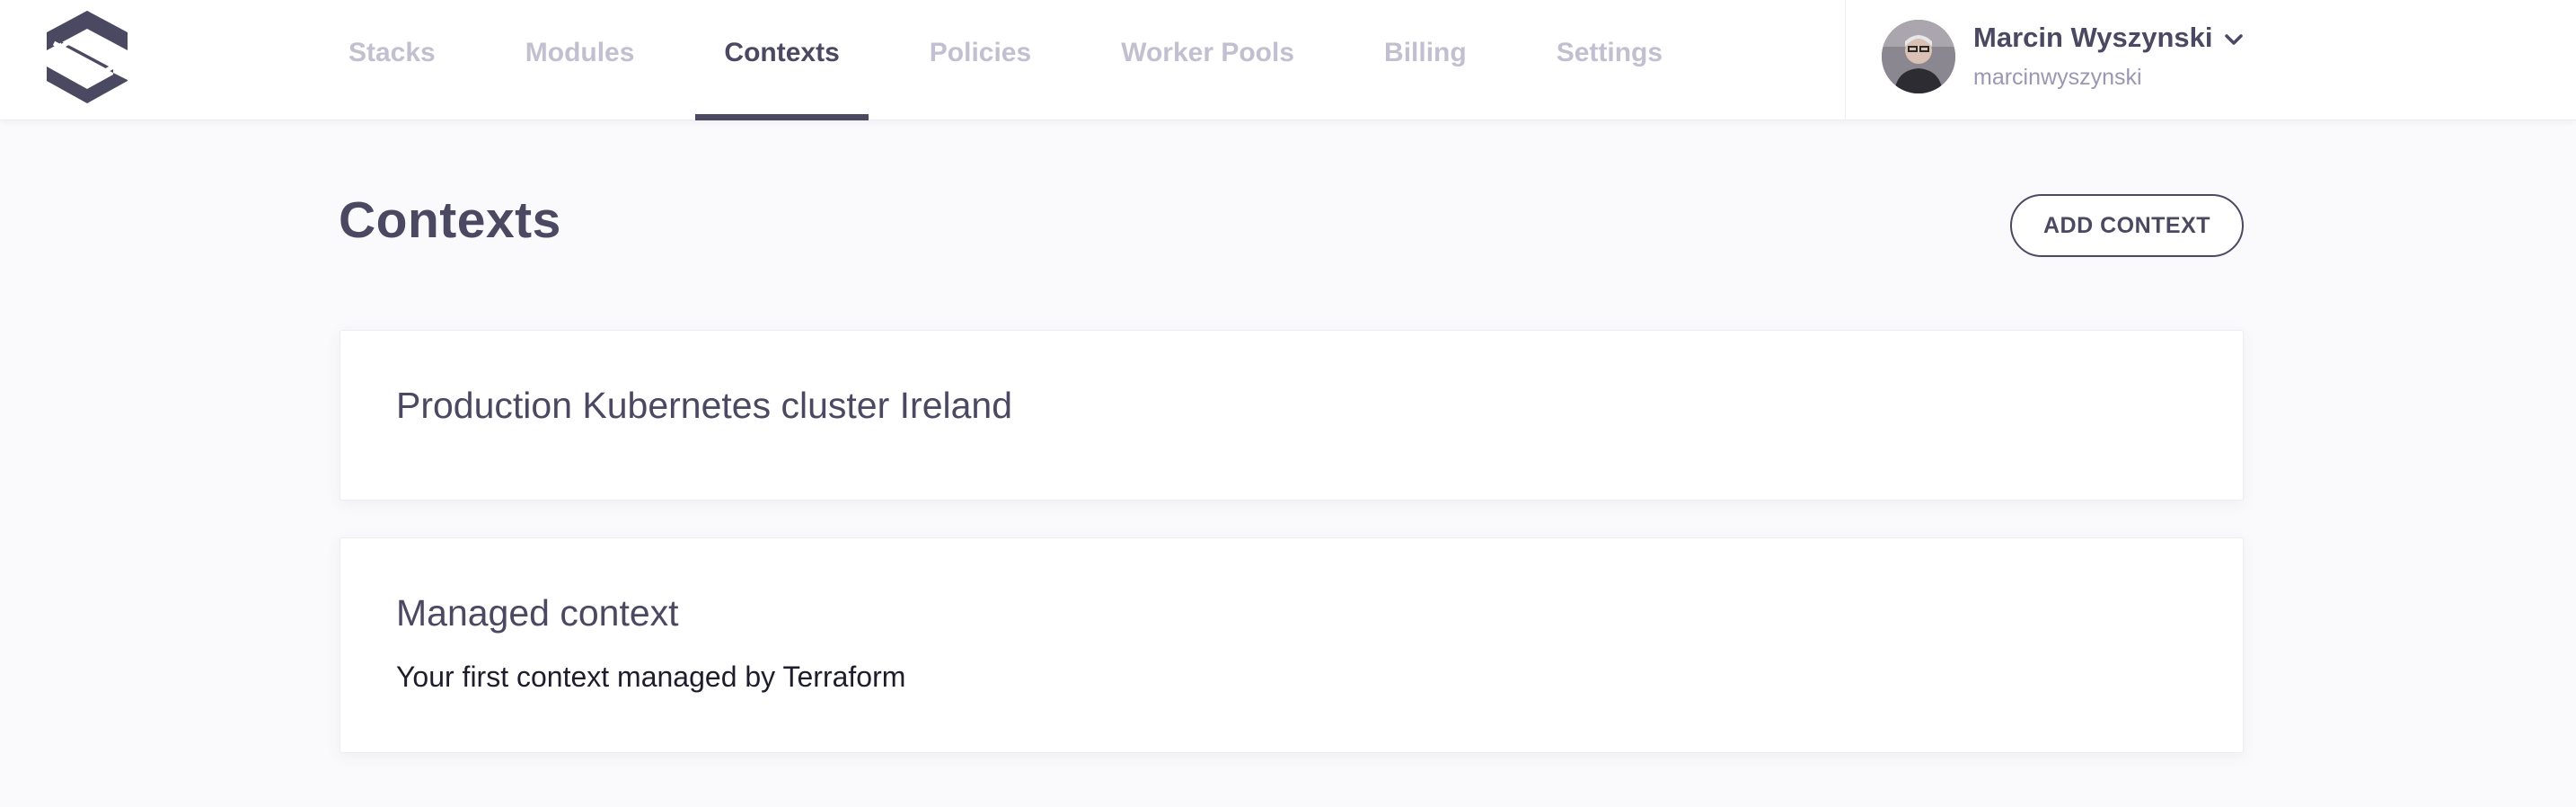 The width and height of the screenshot is (2576, 807). Describe the element at coordinates (1208, 52) in the screenshot. I see `tab-label: Worker Pools` at that location.